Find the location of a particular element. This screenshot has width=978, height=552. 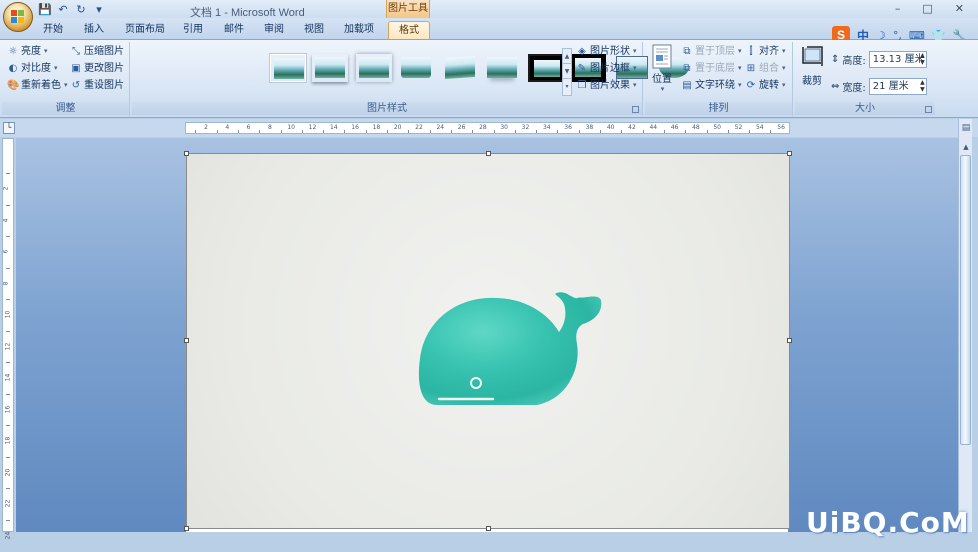

change-picture-button: ▣ 更改图片 is located at coordinates (97, 68).